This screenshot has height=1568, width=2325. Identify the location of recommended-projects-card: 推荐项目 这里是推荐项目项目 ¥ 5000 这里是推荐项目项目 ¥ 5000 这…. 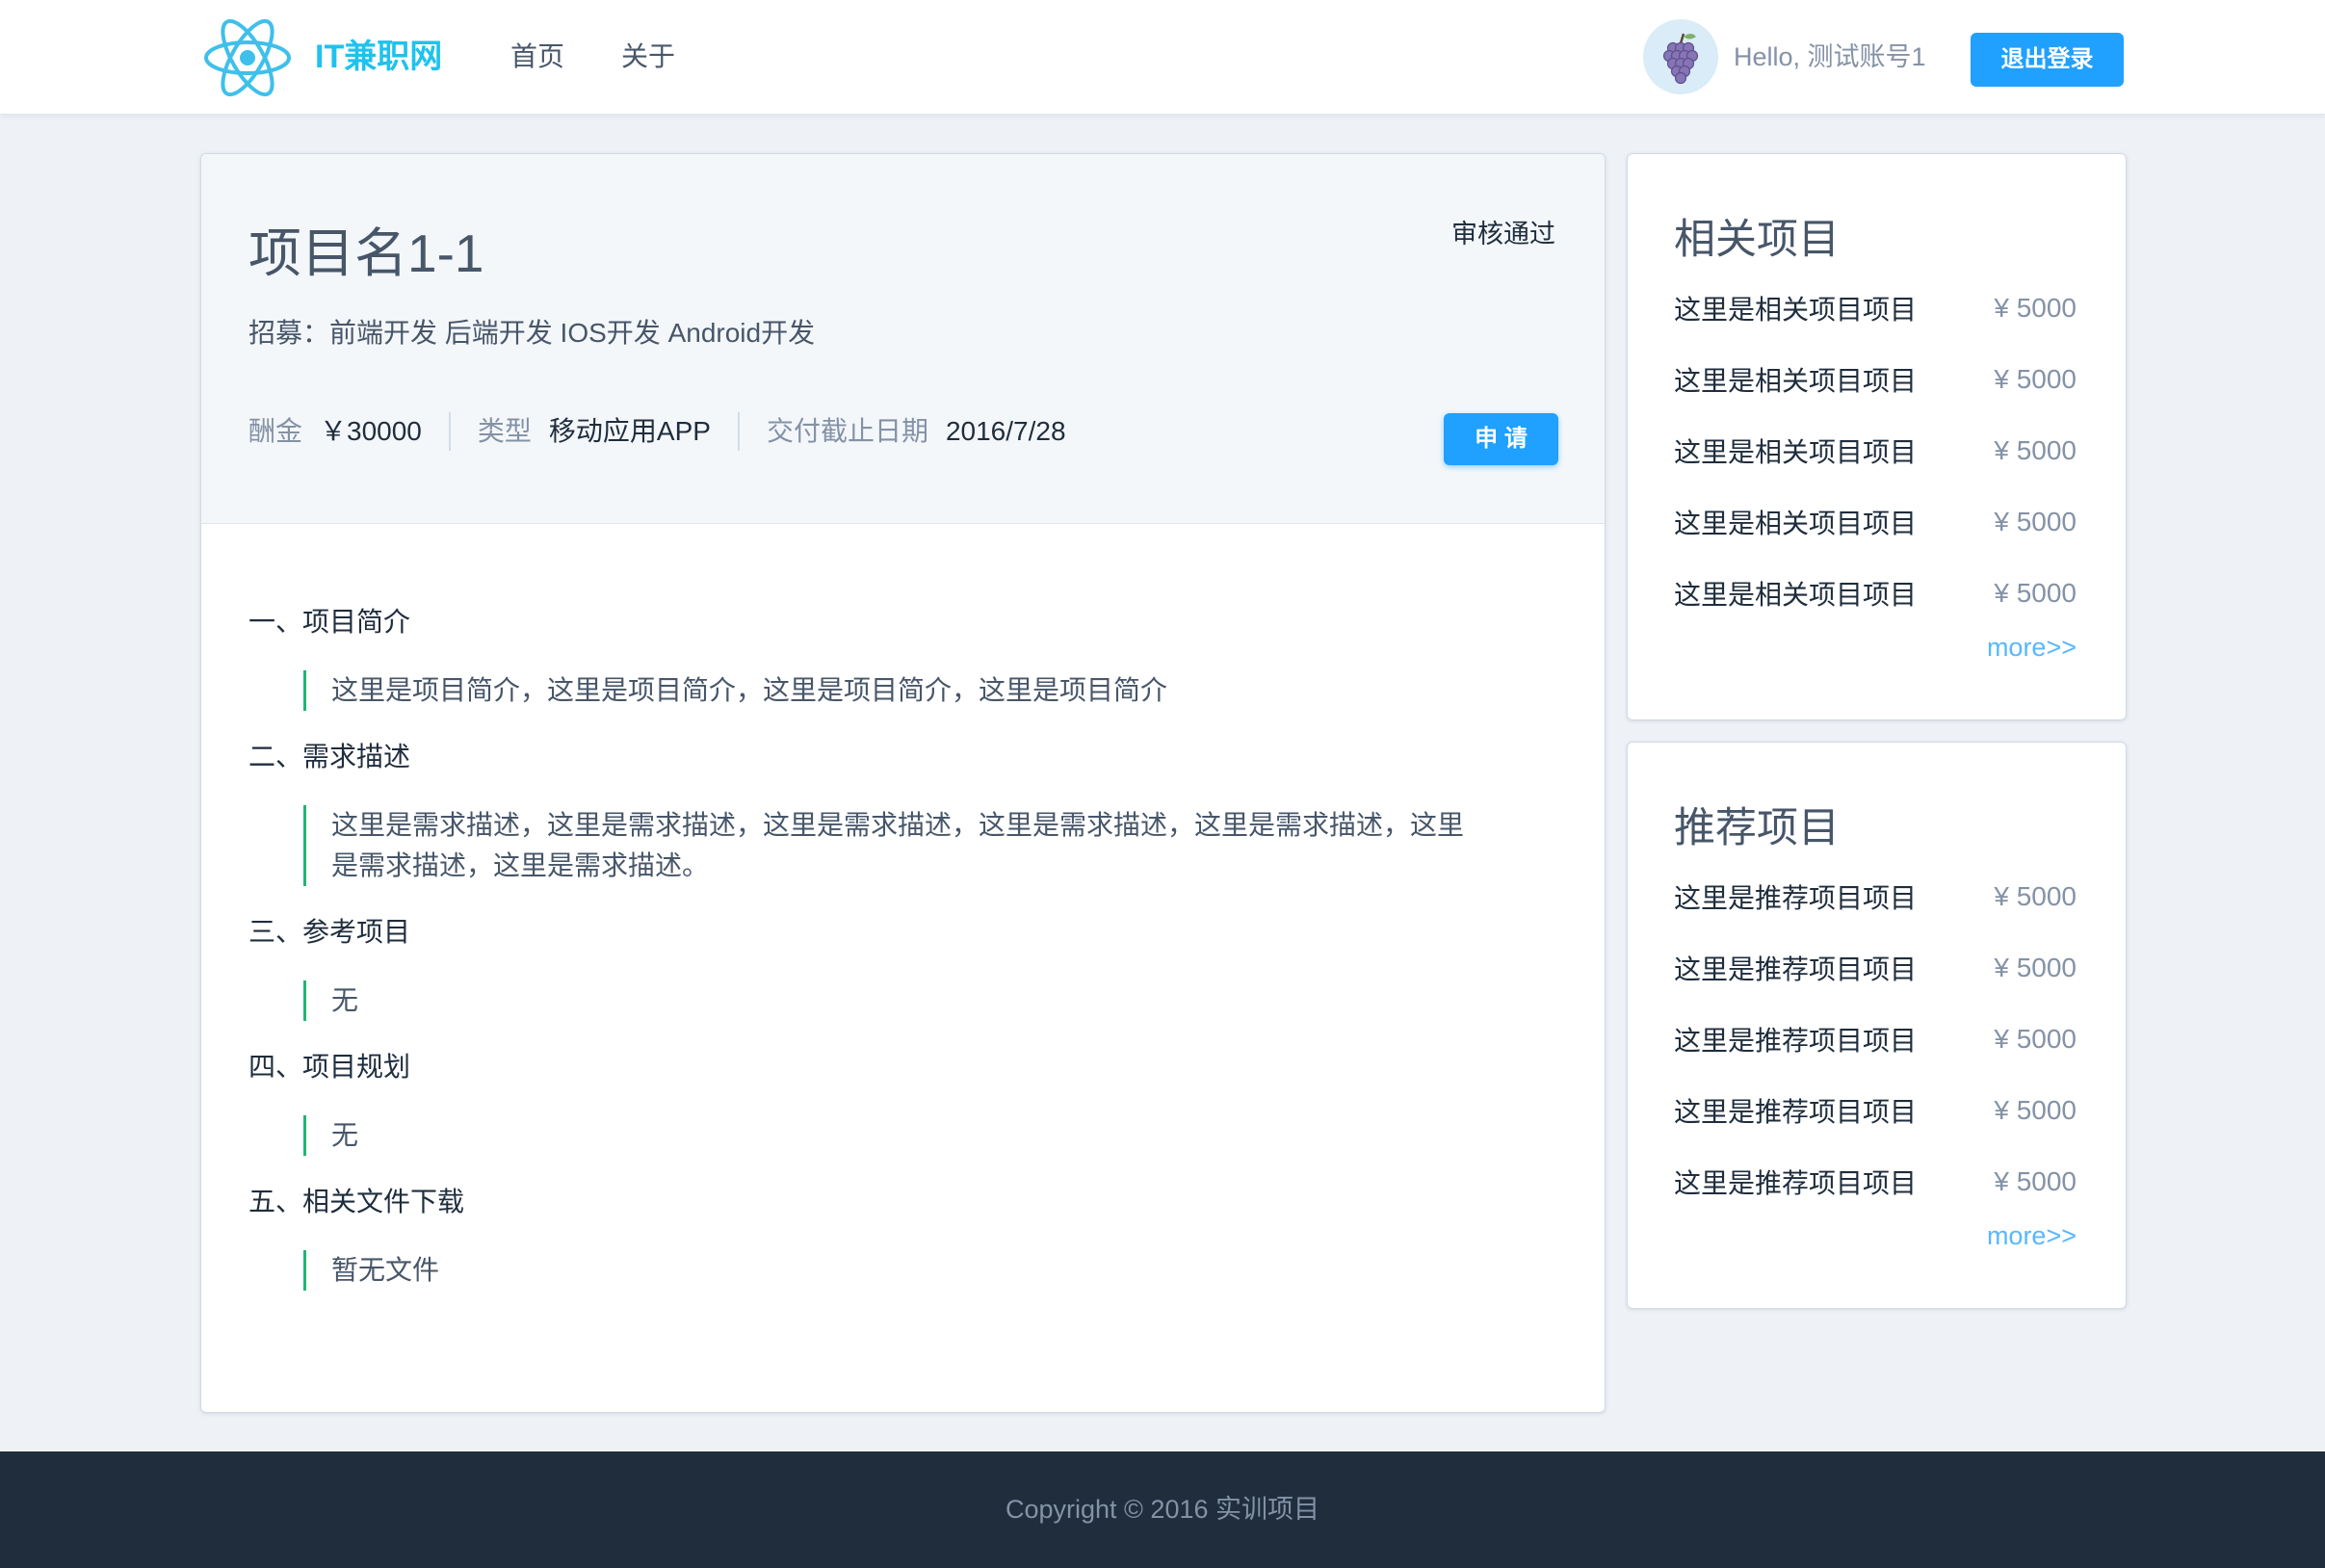
(1877, 1025).